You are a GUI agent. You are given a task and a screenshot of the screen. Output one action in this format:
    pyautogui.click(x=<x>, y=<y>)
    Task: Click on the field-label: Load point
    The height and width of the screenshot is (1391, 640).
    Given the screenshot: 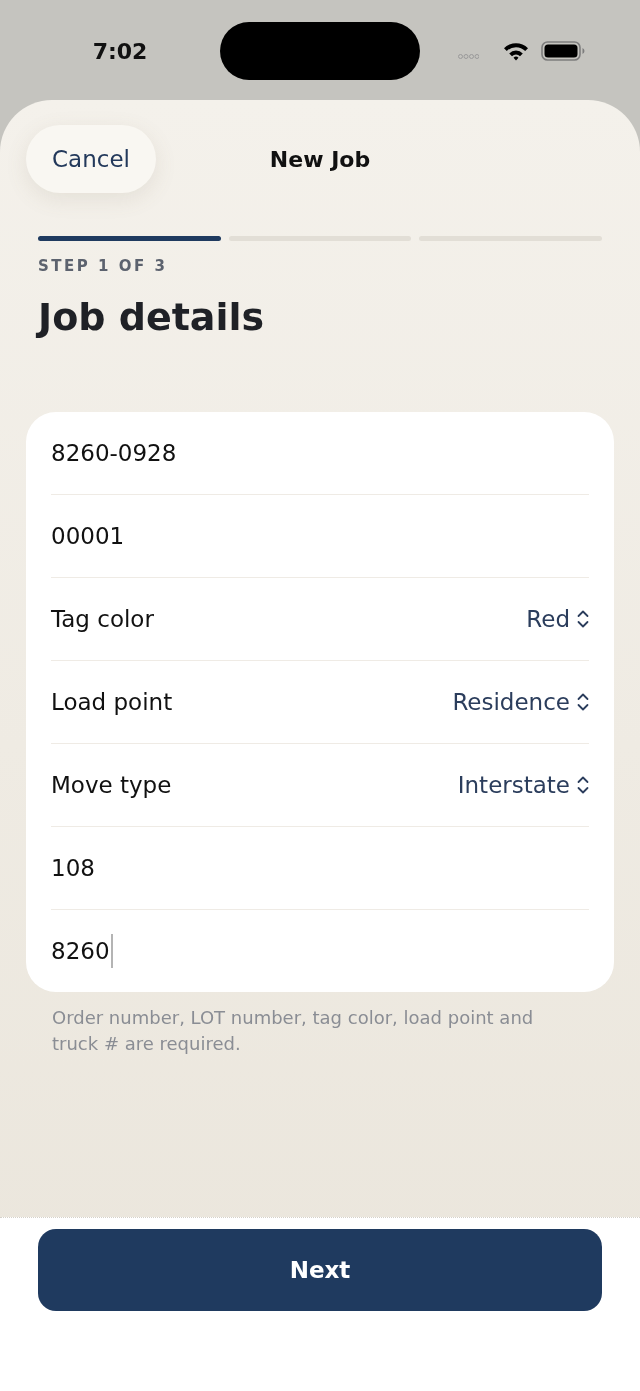 What is the action you would take?
    pyautogui.click(x=112, y=702)
    